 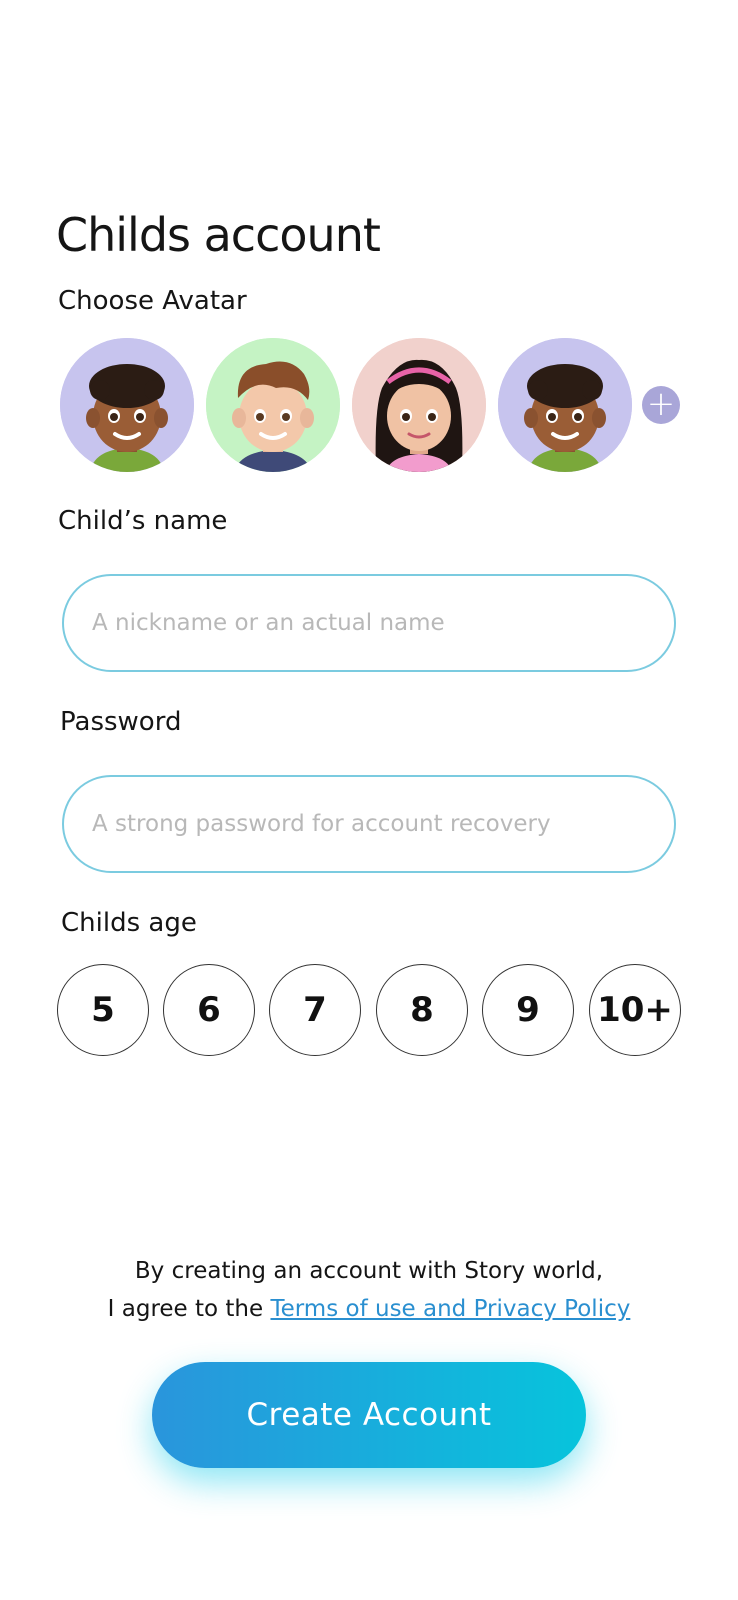 What do you see at coordinates (528, 1010) in the screenshot?
I see `age-option-9: 9` at bounding box center [528, 1010].